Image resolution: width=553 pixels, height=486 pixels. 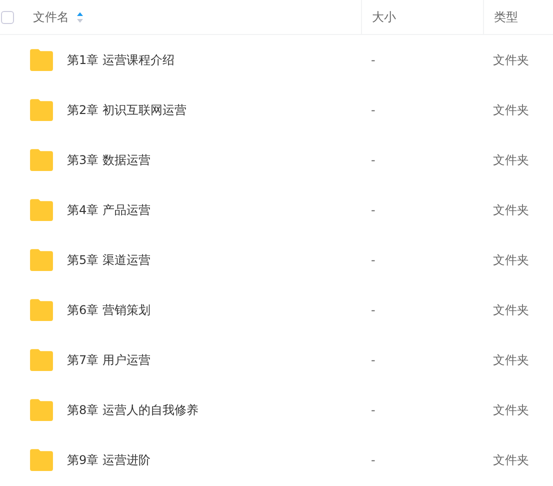 I want to click on file-name: 第9章 运营进阶, so click(x=108, y=460).